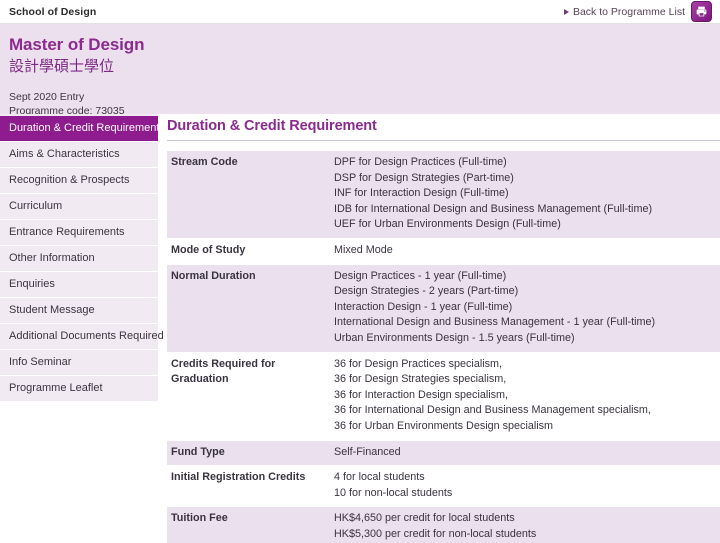  I want to click on sidebar-item-label: Other Information, so click(52, 258).